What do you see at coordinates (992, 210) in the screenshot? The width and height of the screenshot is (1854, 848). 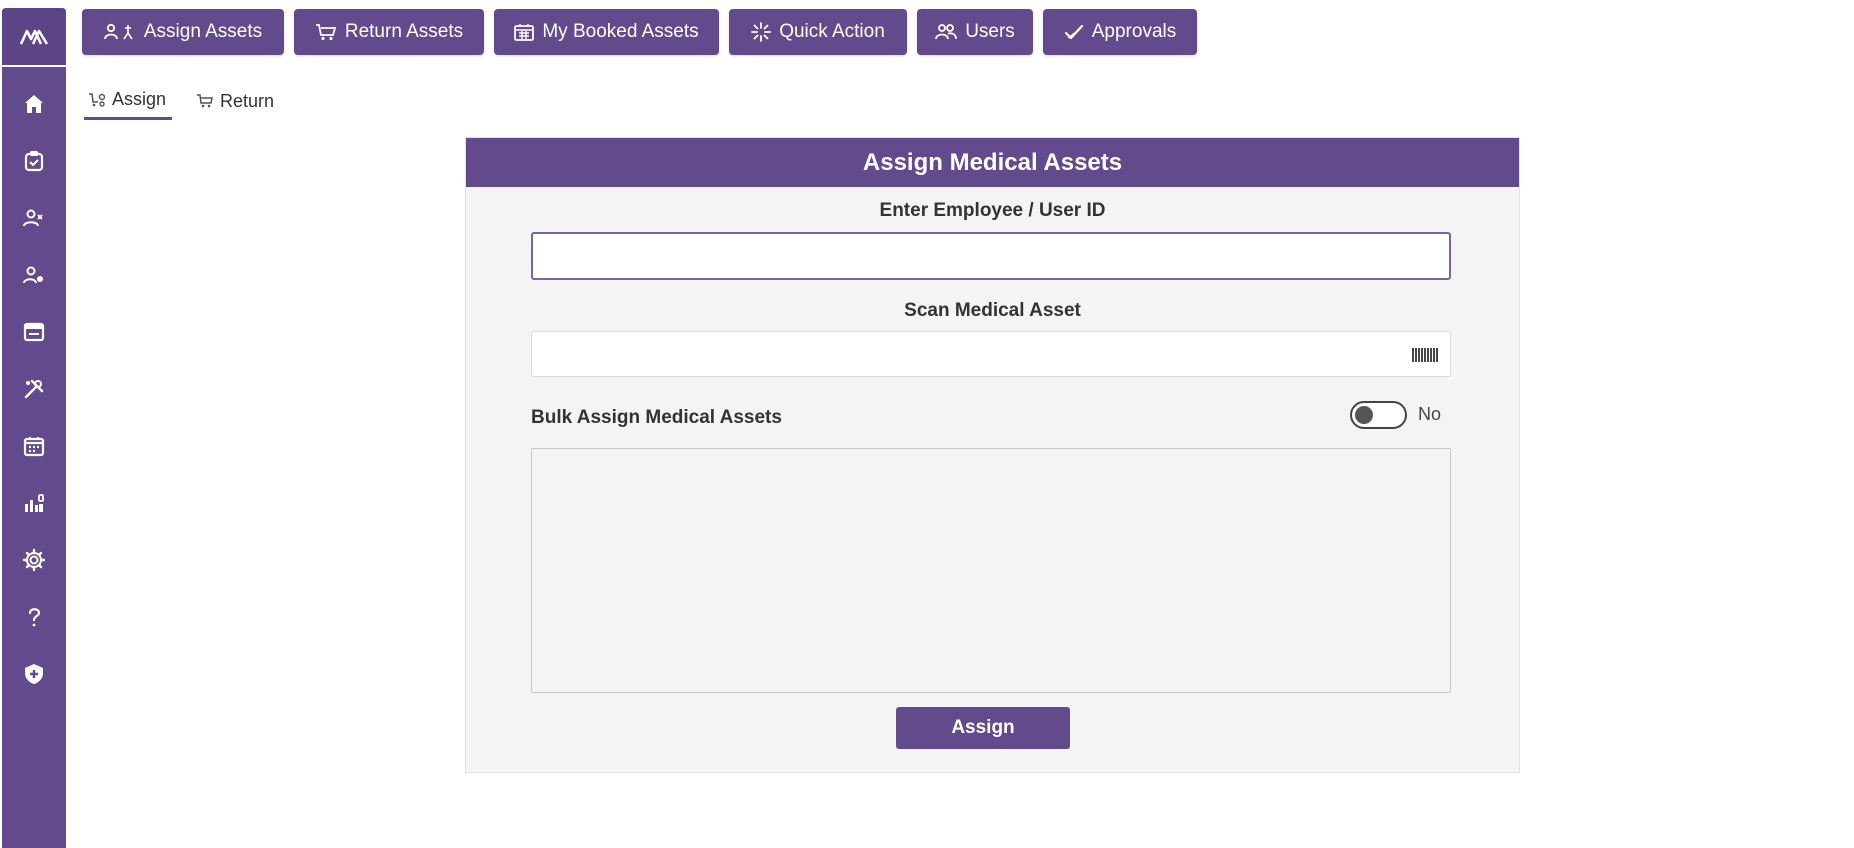 I see `employee-id-label: Enter Employee / User ID` at bounding box center [992, 210].